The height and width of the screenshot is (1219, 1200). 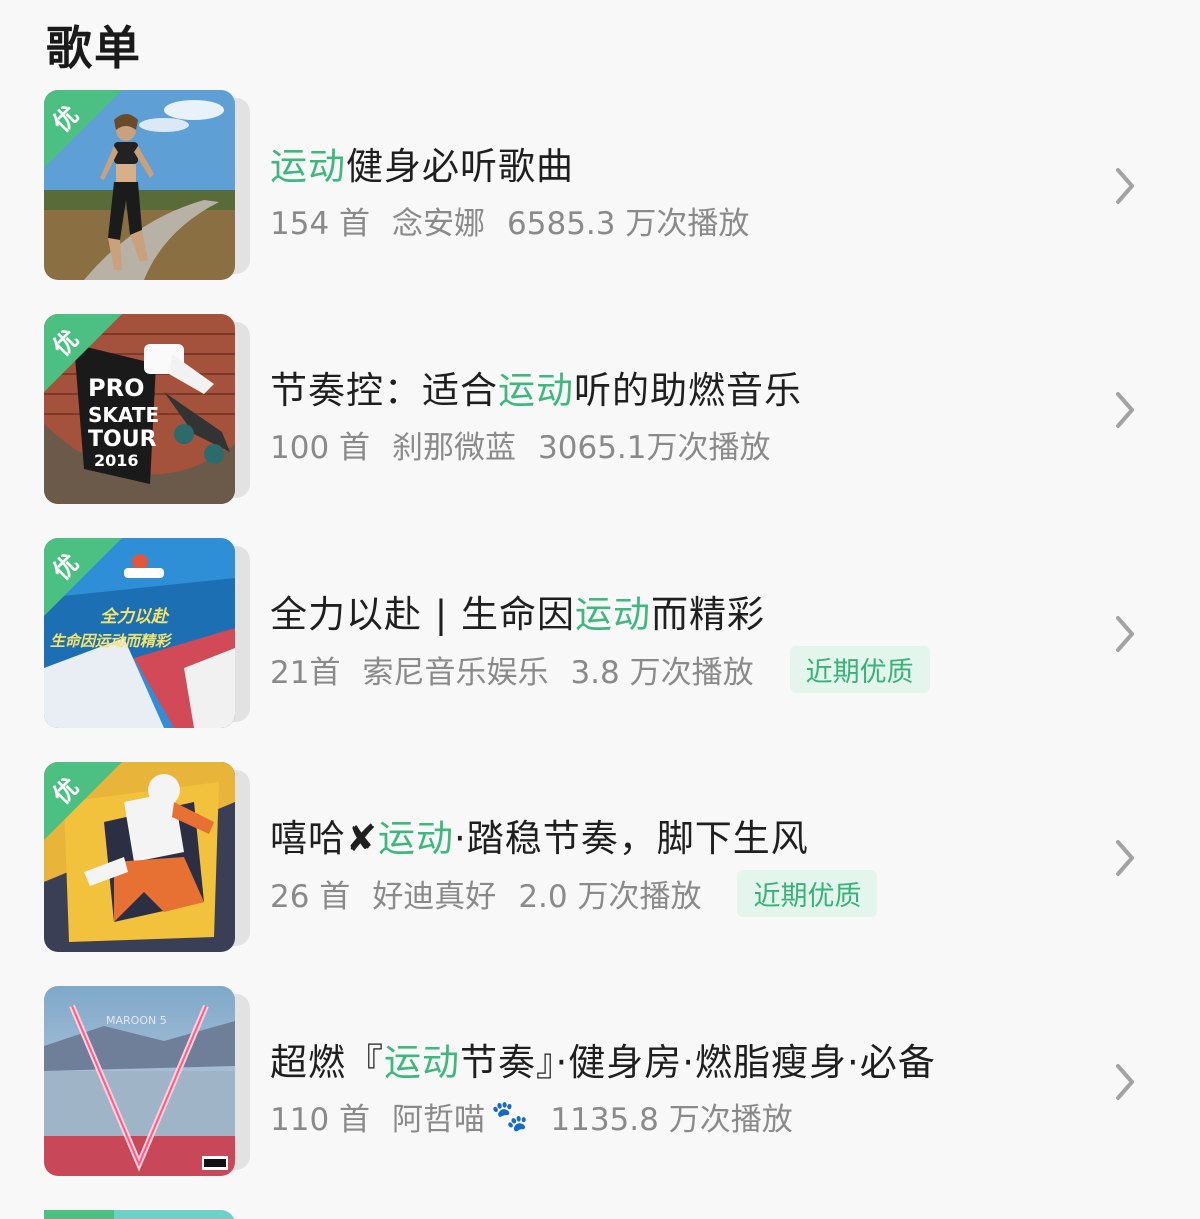 I want to click on playlist-title: 节奏控：适合运动听的助燃音乐, so click(x=536, y=387).